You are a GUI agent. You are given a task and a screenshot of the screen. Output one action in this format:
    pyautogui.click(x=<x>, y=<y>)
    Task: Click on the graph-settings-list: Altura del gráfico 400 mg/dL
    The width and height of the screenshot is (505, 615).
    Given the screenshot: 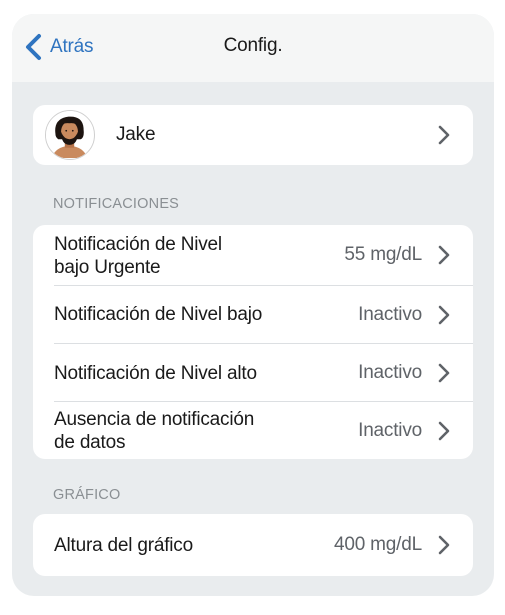 What is the action you would take?
    pyautogui.click(x=253, y=545)
    